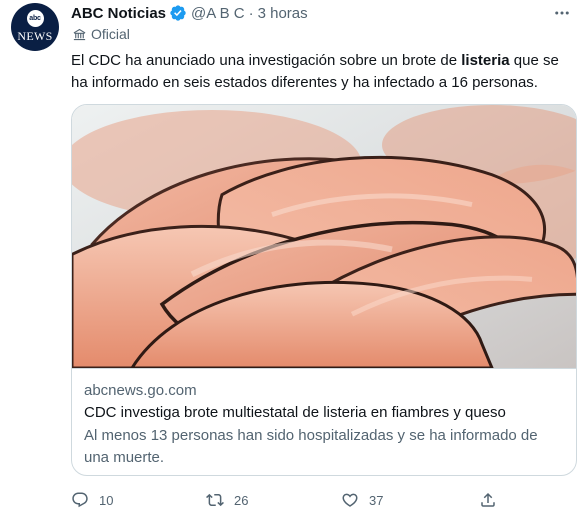  Describe the element at coordinates (118, 13) in the screenshot. I see `author-display-name: ABC Noticias` at that location.